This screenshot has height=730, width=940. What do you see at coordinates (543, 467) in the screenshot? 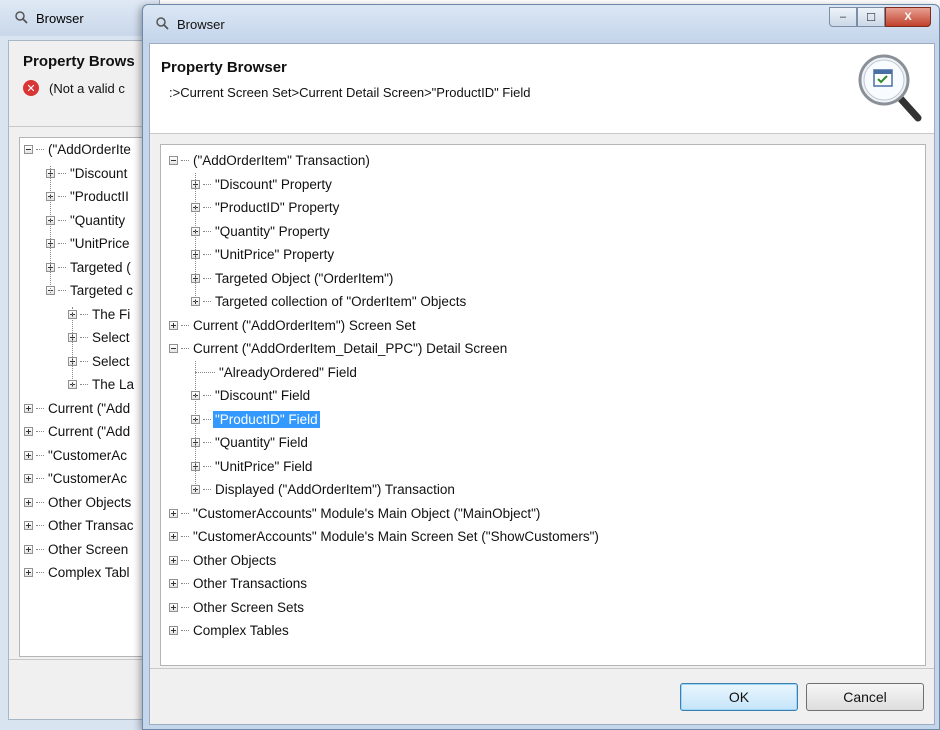
I see `tree-node: "UnitPrice" Field` at bounding box center [543, 467].